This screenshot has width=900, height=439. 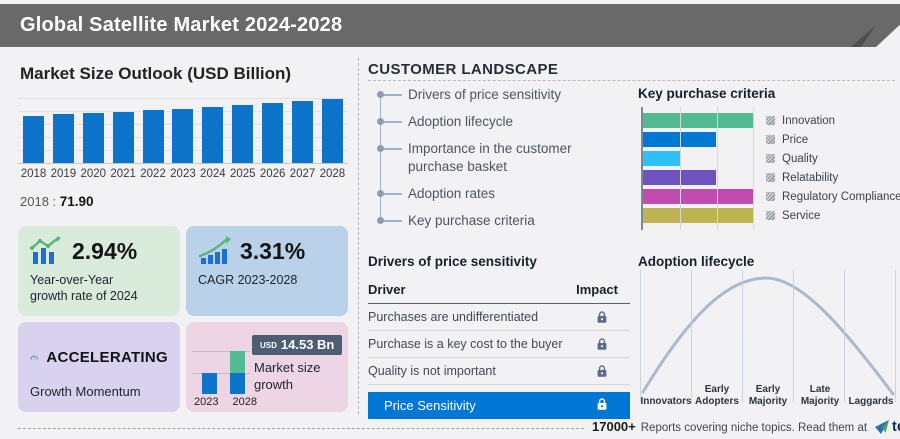 I want to click on growth-value-badge: USD 14.53 Bn, so click(x=297, y=345).